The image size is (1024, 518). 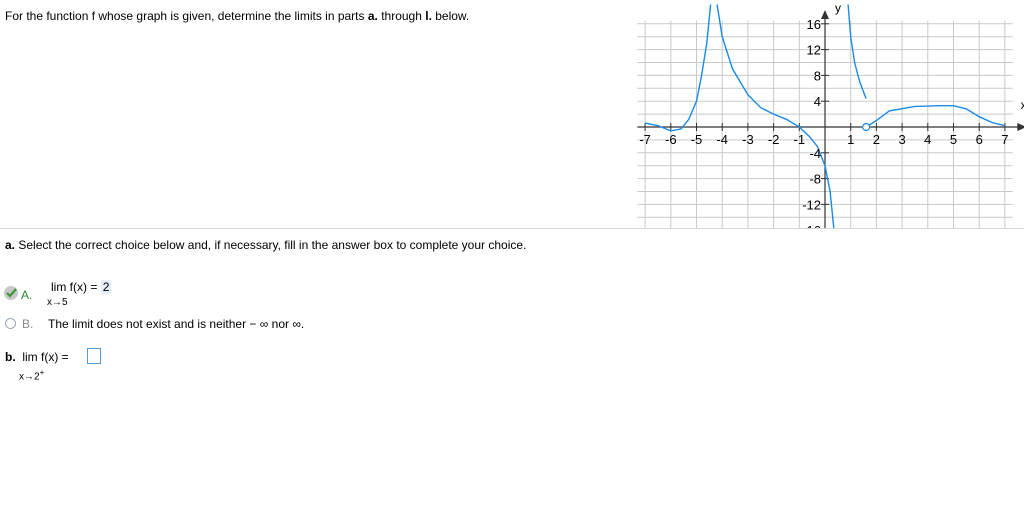 I want to click on choice-b-letter: B., so click(x=27, y=324).